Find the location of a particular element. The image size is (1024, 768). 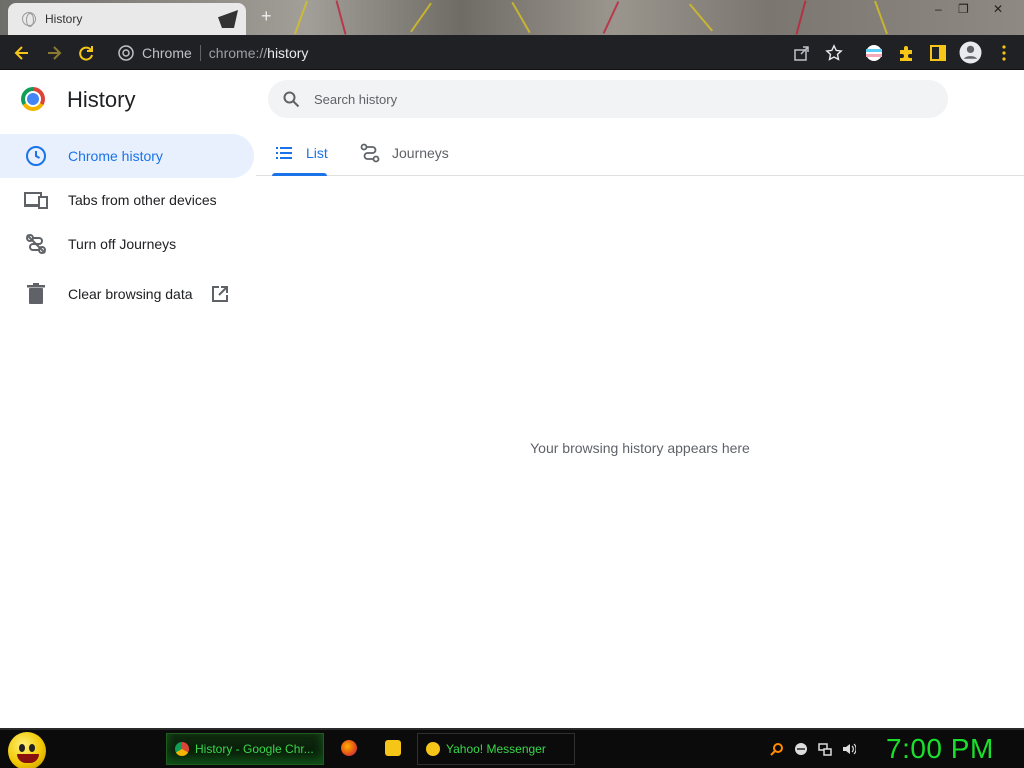

yahoo-messenger-icon is located at coordinates (433, 749).